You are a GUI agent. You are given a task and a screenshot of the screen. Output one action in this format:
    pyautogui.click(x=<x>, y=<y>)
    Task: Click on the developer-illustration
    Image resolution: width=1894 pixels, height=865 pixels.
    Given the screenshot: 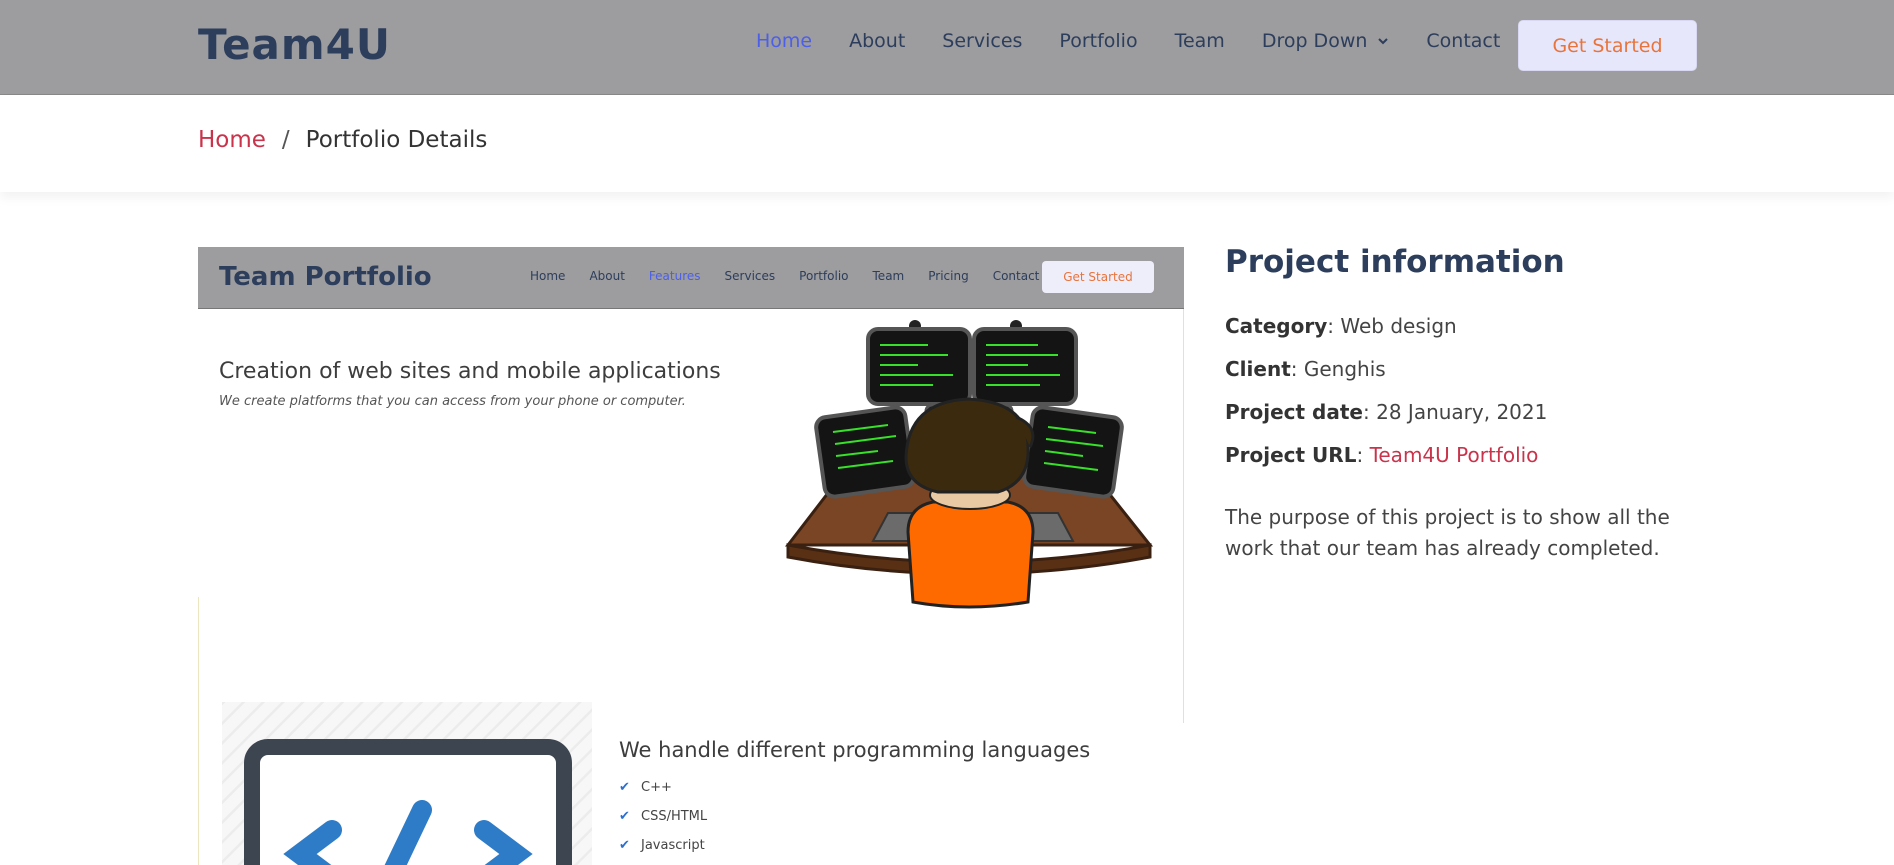 What is the action you would take?
    pyautogui.click(x=969, y=464)
    